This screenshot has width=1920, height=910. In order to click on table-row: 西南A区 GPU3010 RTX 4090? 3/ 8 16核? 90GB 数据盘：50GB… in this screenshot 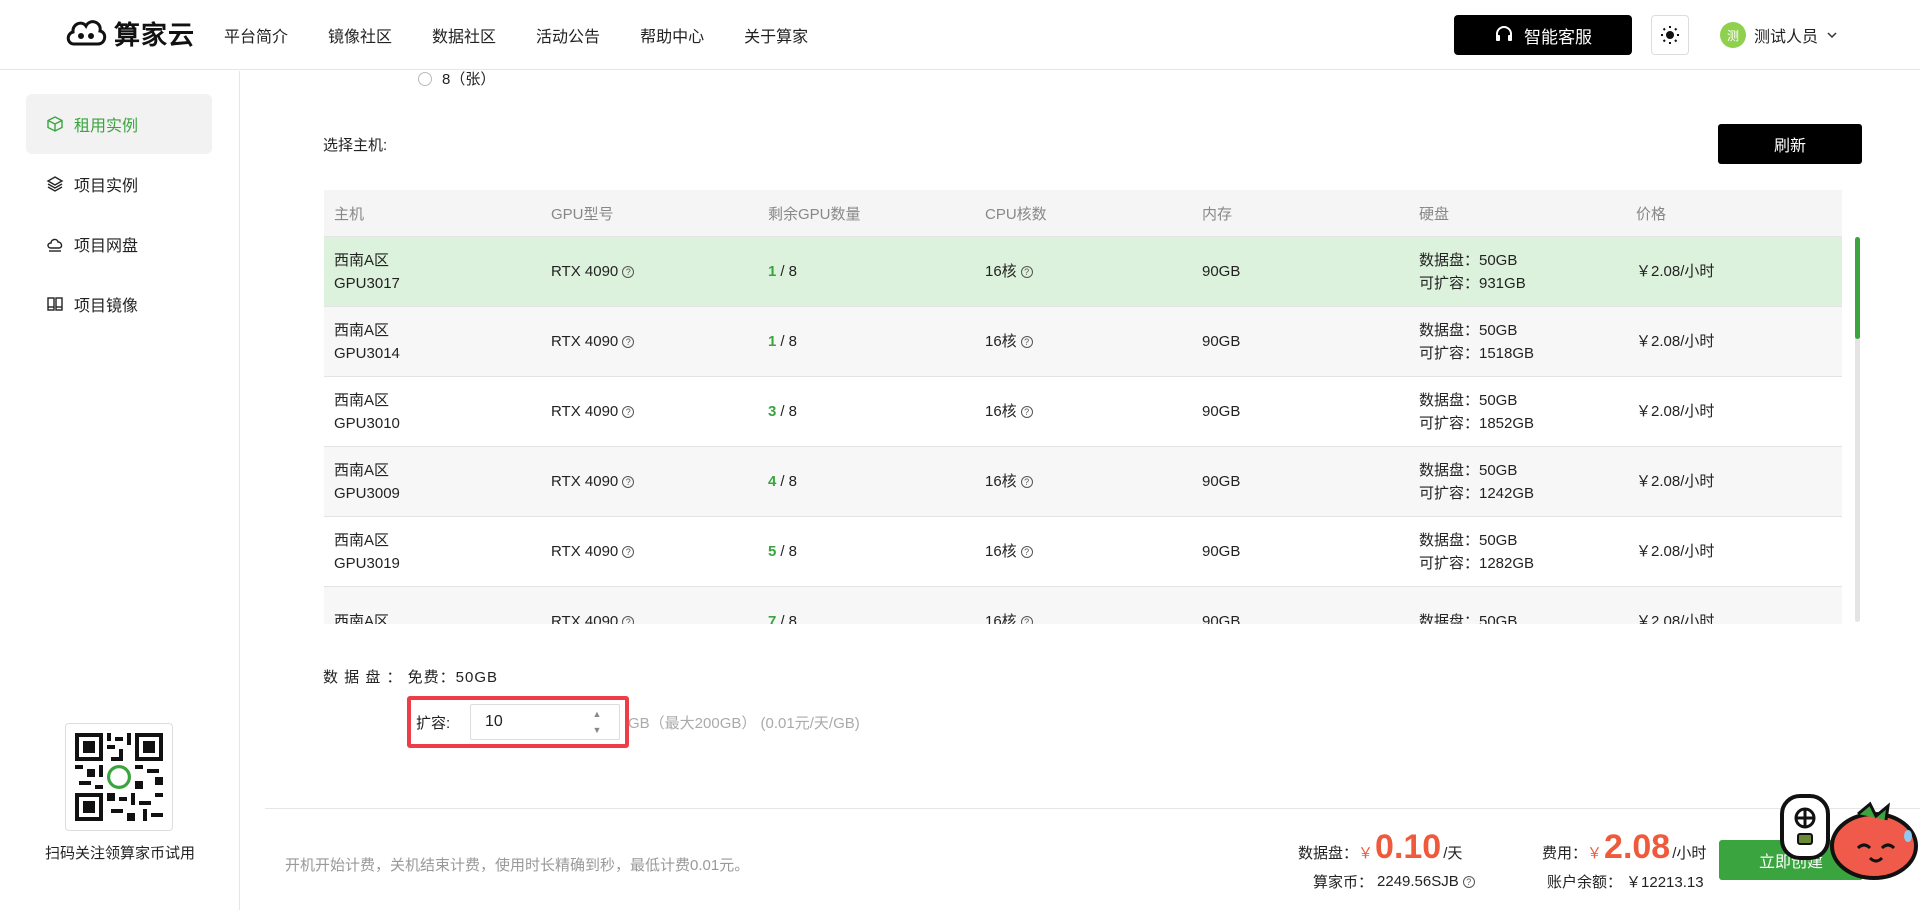, I will do `click(1083, 412)`.